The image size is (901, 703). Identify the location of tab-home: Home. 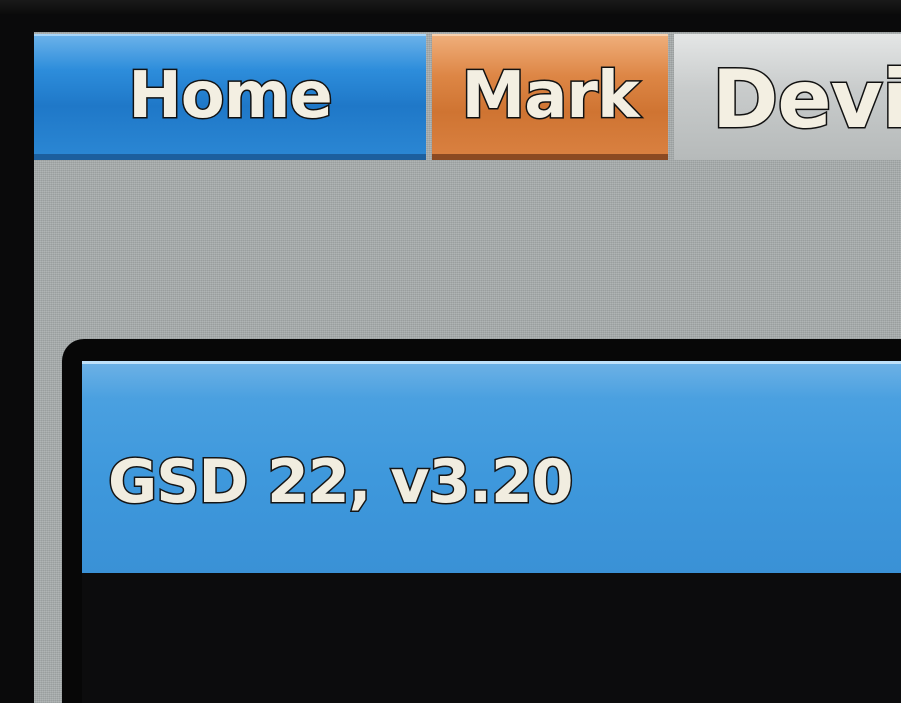
(230, 97).